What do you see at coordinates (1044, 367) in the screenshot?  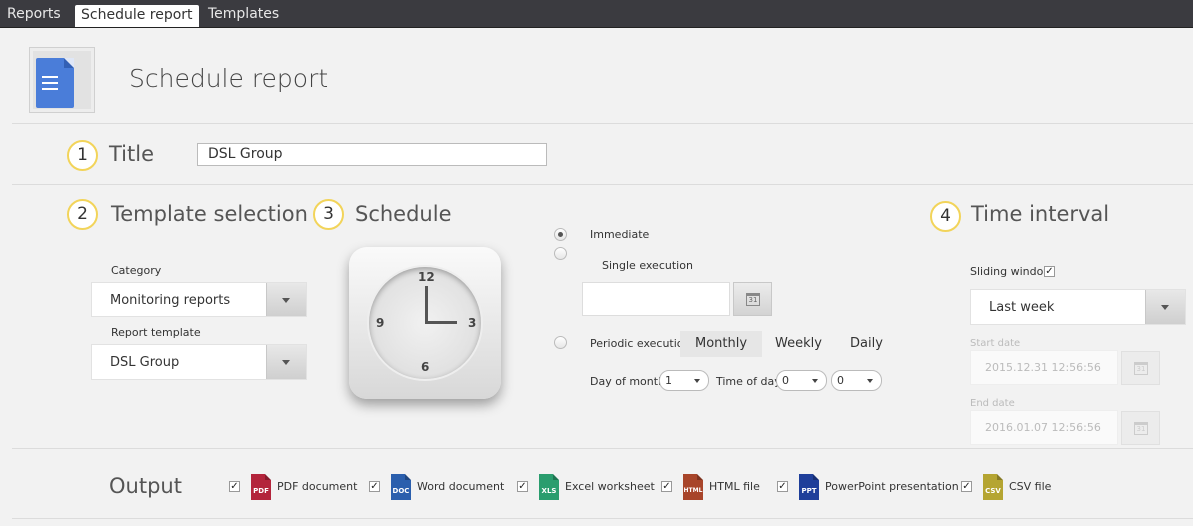 I see `start-date-input: 2015.12.31 12:56:56` at bounding box center [1044, 367].